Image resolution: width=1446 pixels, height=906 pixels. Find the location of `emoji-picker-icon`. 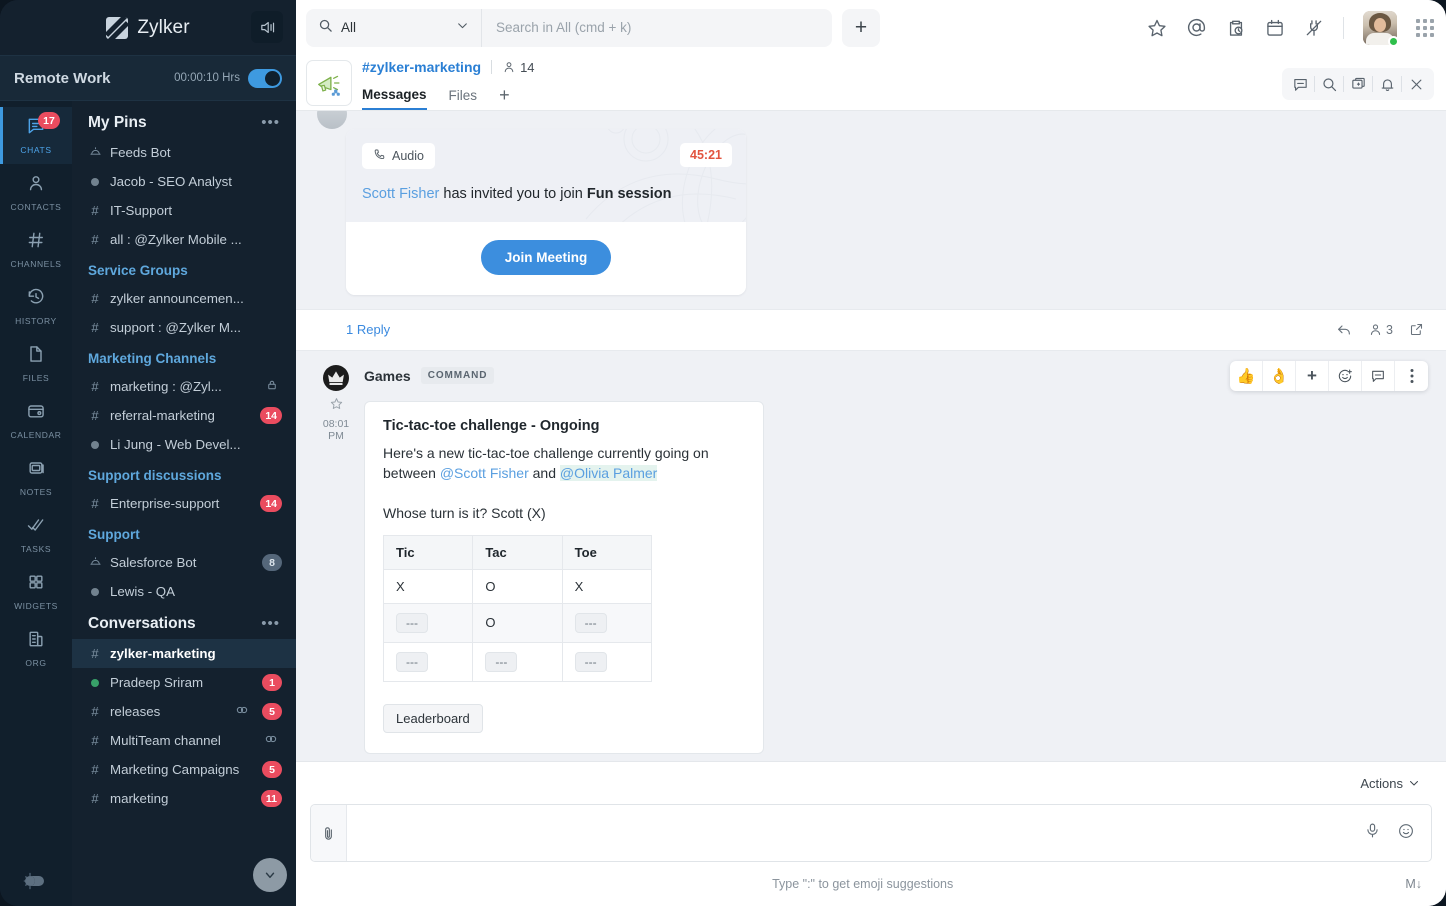

emoji-picker-icon is located at coordinates (1345, 375).